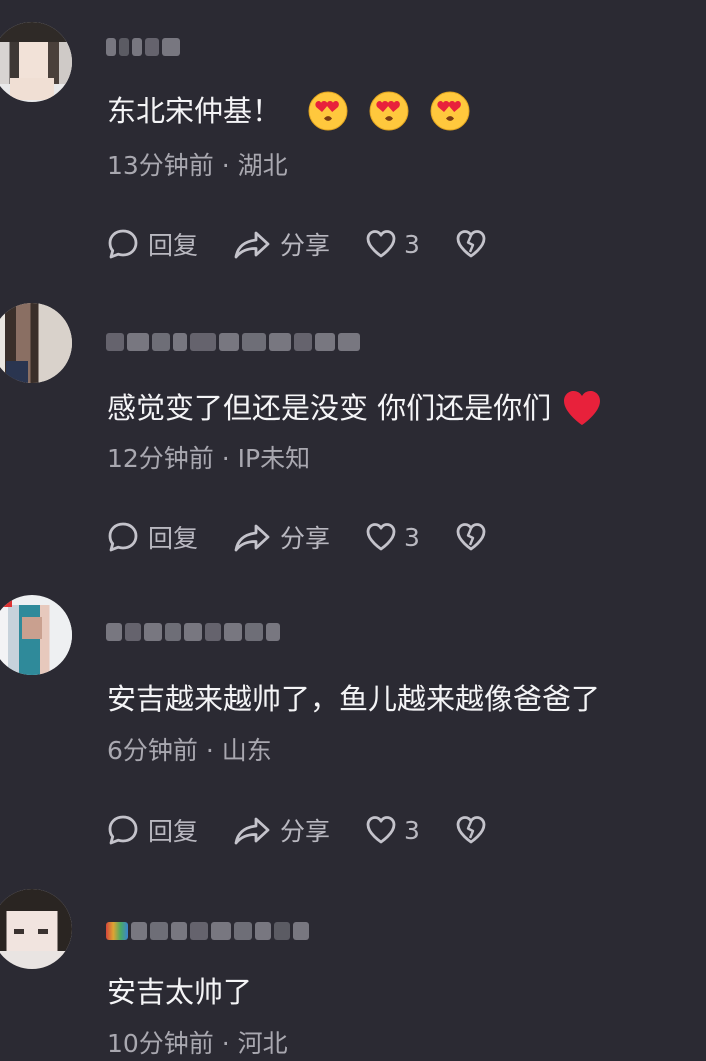 This screenshot has width=706, height=1061. I want to click on comment-meta: 6分钟前 · 山东, so click(189, 751).